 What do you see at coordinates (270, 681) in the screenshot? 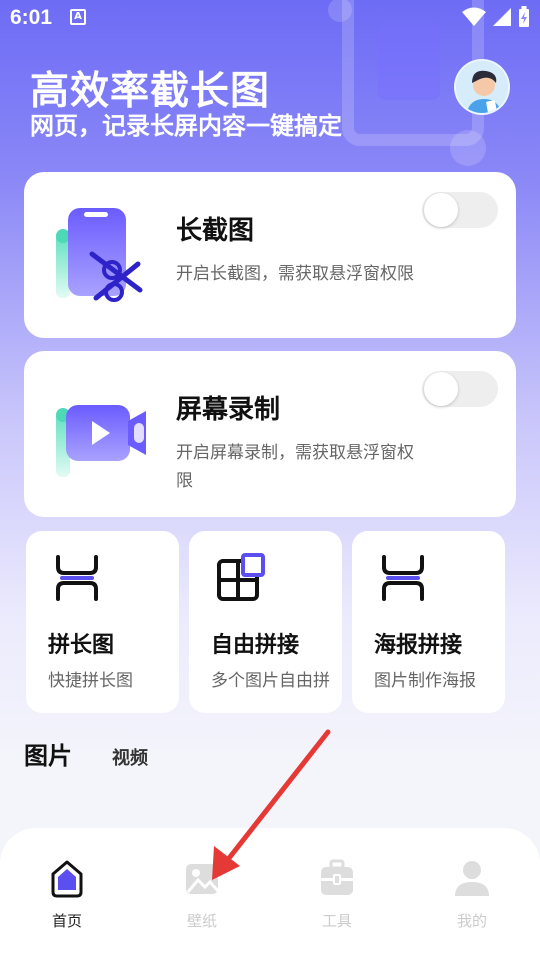
I see `tool-description: 多个图片自由拼` at bounding box center [270, 681].